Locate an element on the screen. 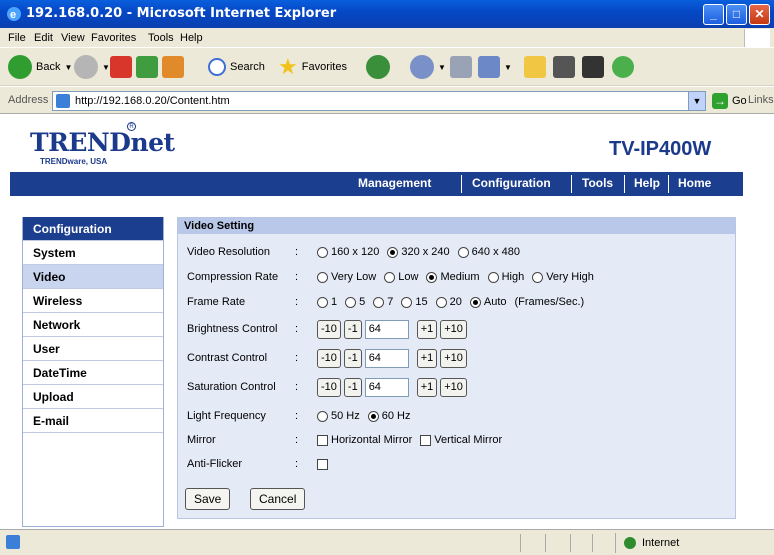 The width and height of the screenshot is (774, 555). refresh-icon is located at coordinates (147, 67).